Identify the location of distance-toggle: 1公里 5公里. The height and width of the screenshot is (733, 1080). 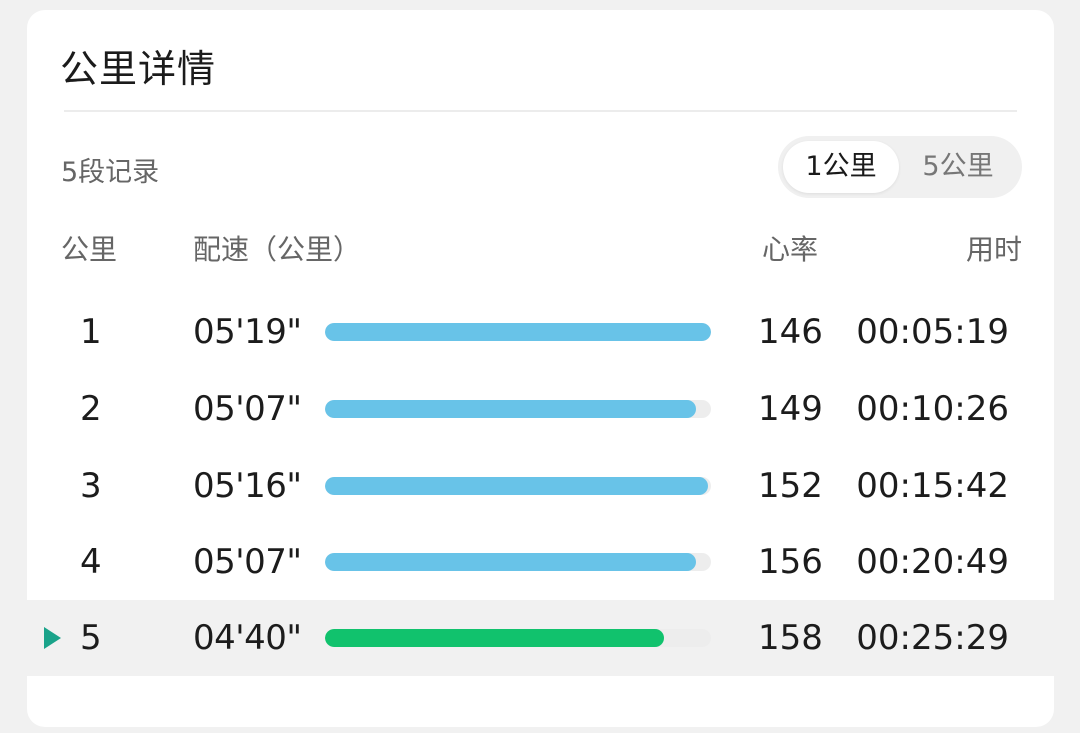
(900, 167).